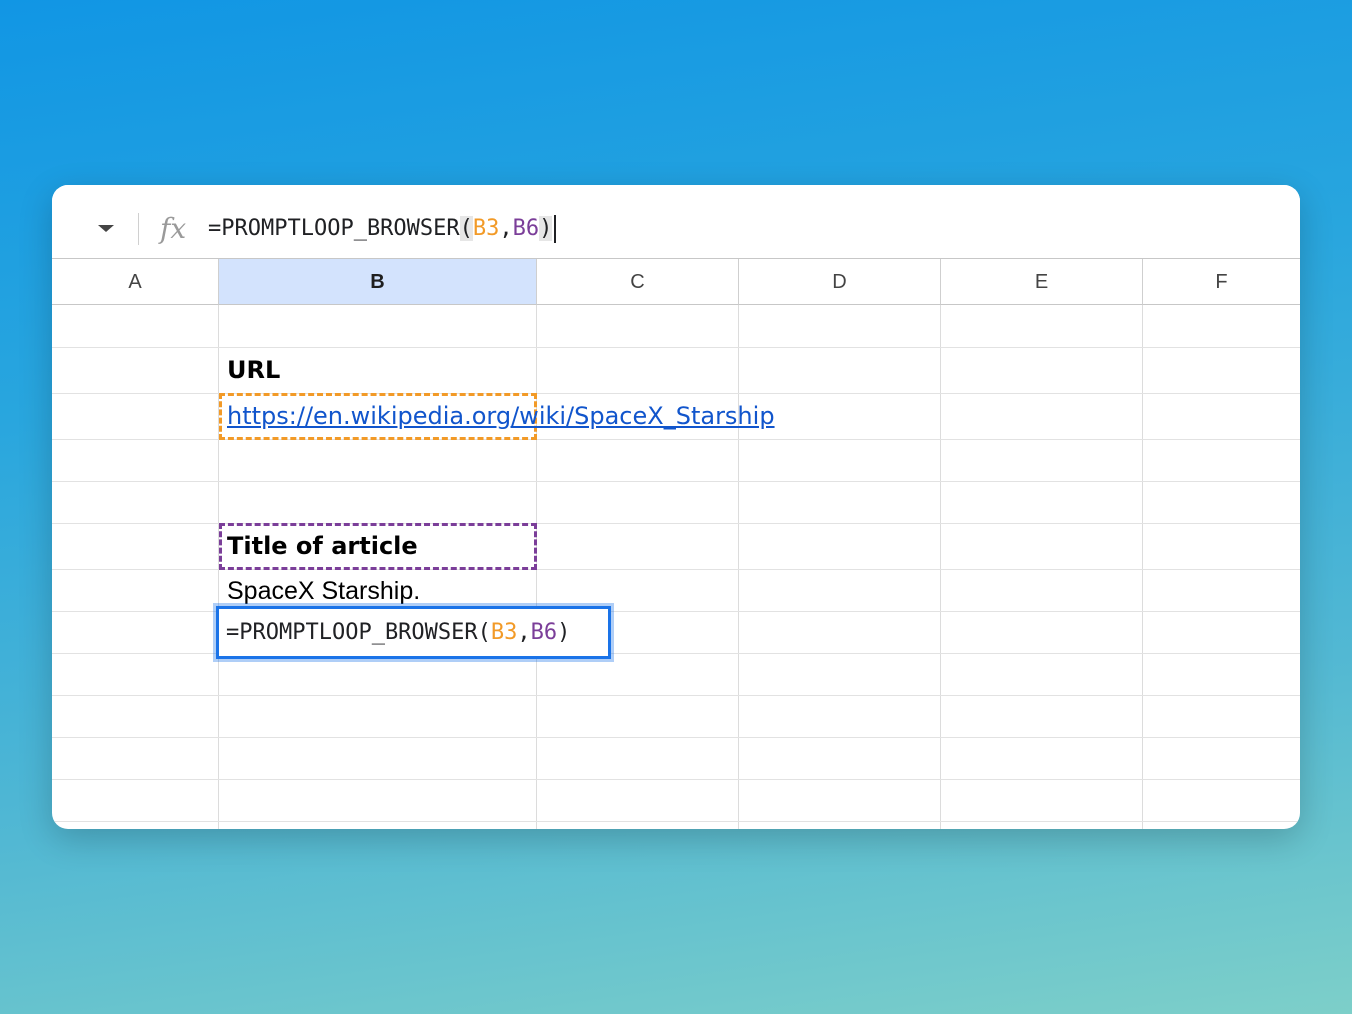 This screenshot has width=1352, height=1014. I want to click on column-header-f: F, so click(1221, 282).